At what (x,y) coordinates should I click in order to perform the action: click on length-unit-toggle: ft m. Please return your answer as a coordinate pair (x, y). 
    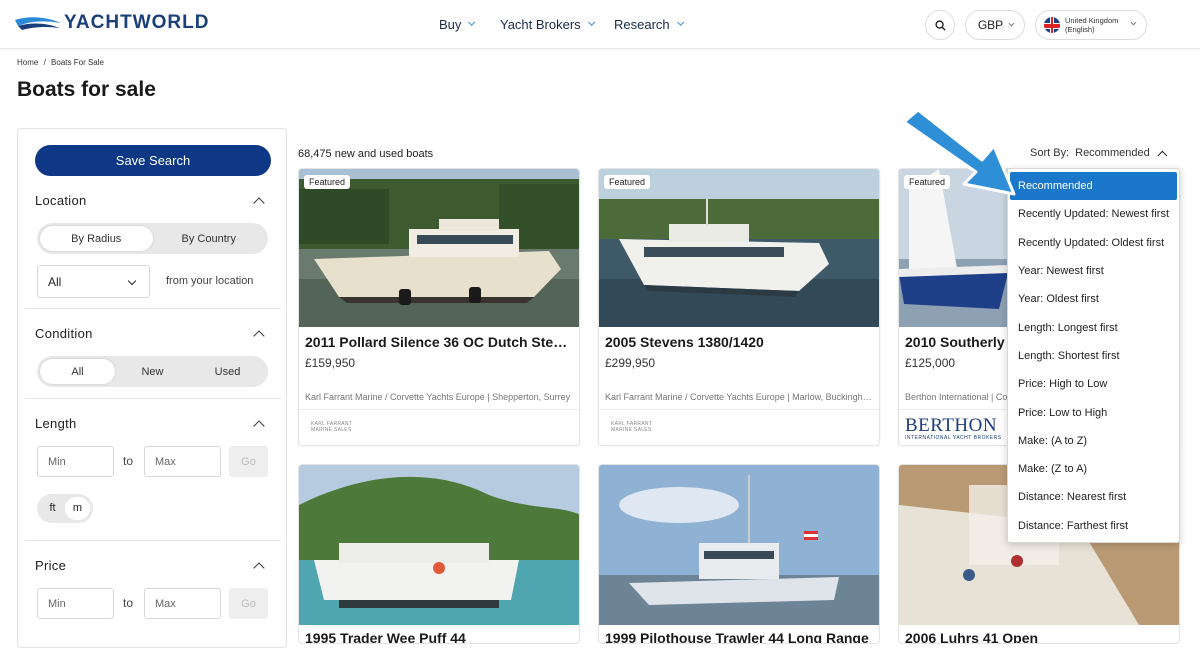
    Looking at the image, I should click on (65, 508).